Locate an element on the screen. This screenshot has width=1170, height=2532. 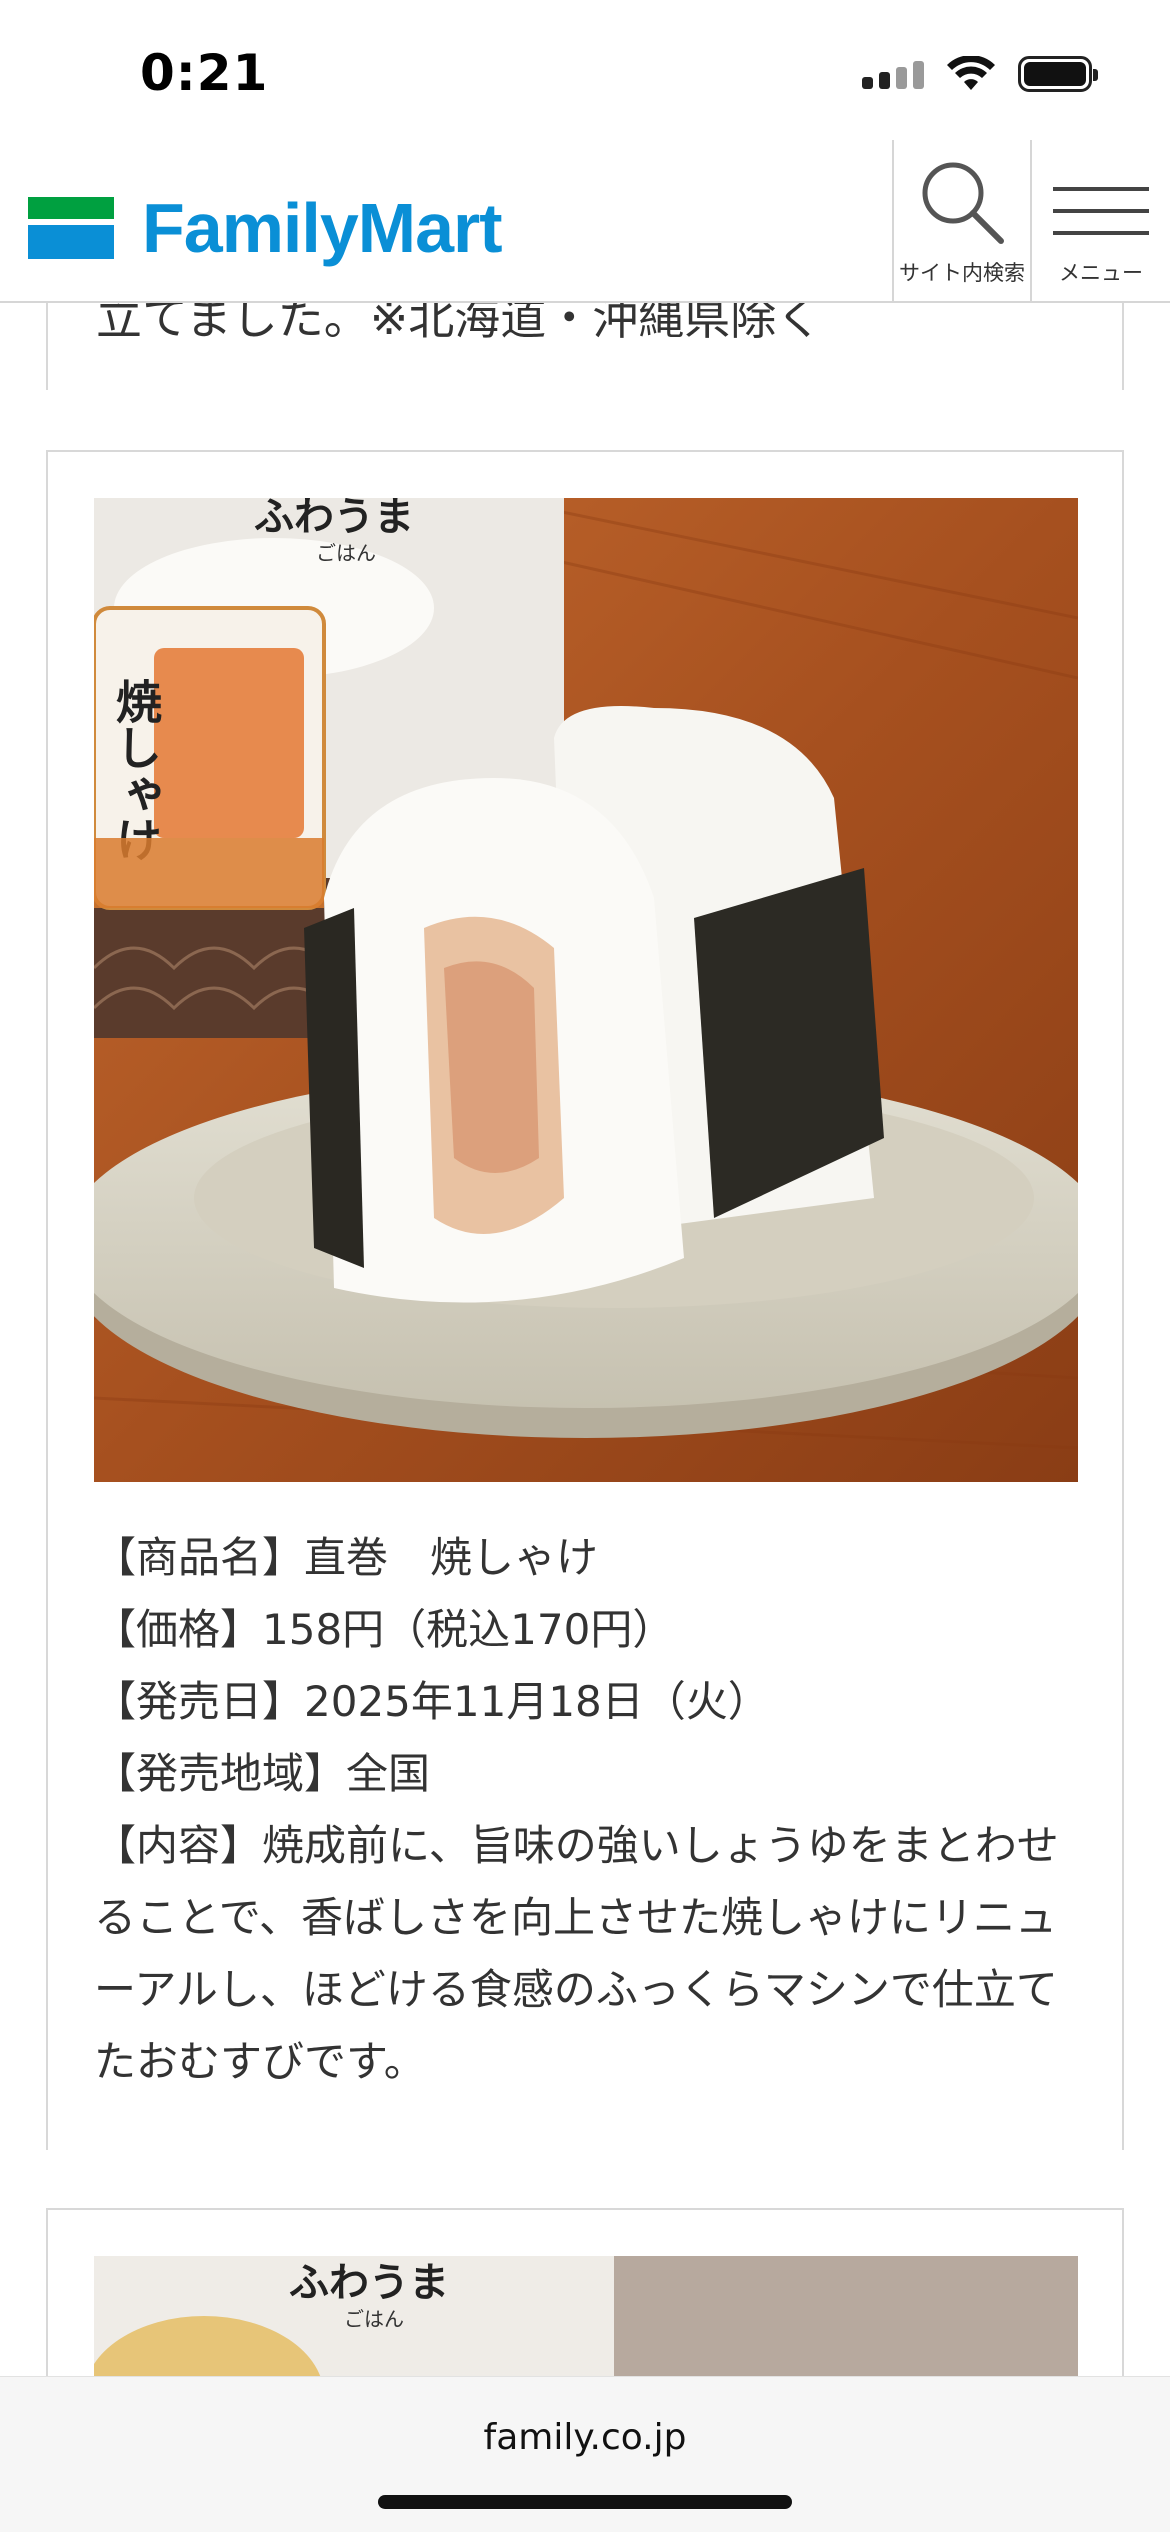
status-bar: 0:21 is located at coordinates (585, 70).